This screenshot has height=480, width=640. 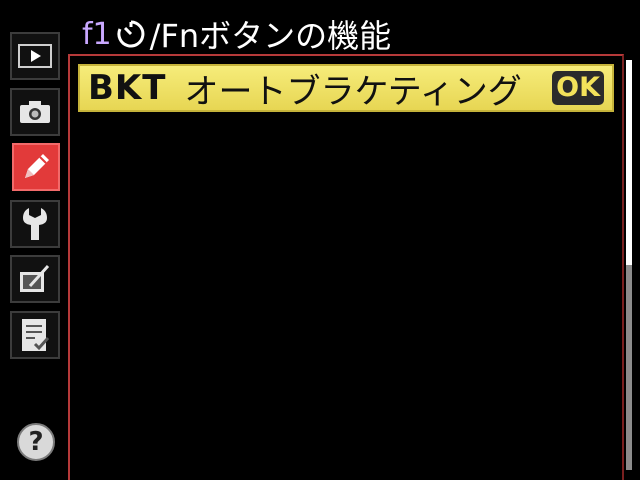 I want to click on scrollbar-thumb, so click(x=629, y=162).